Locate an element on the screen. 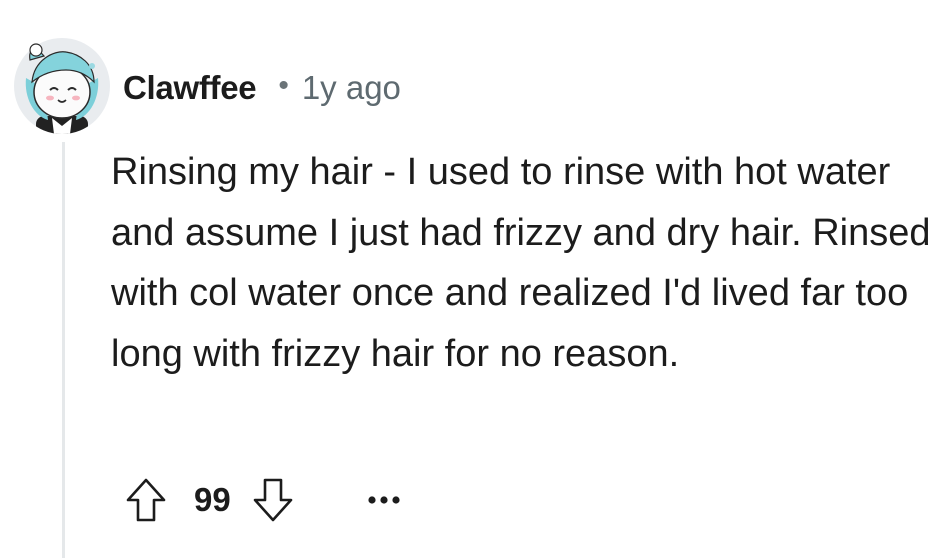 This screenshot has width=948, height=558. username-link: Clawffee is located at coordinates (190, 88).